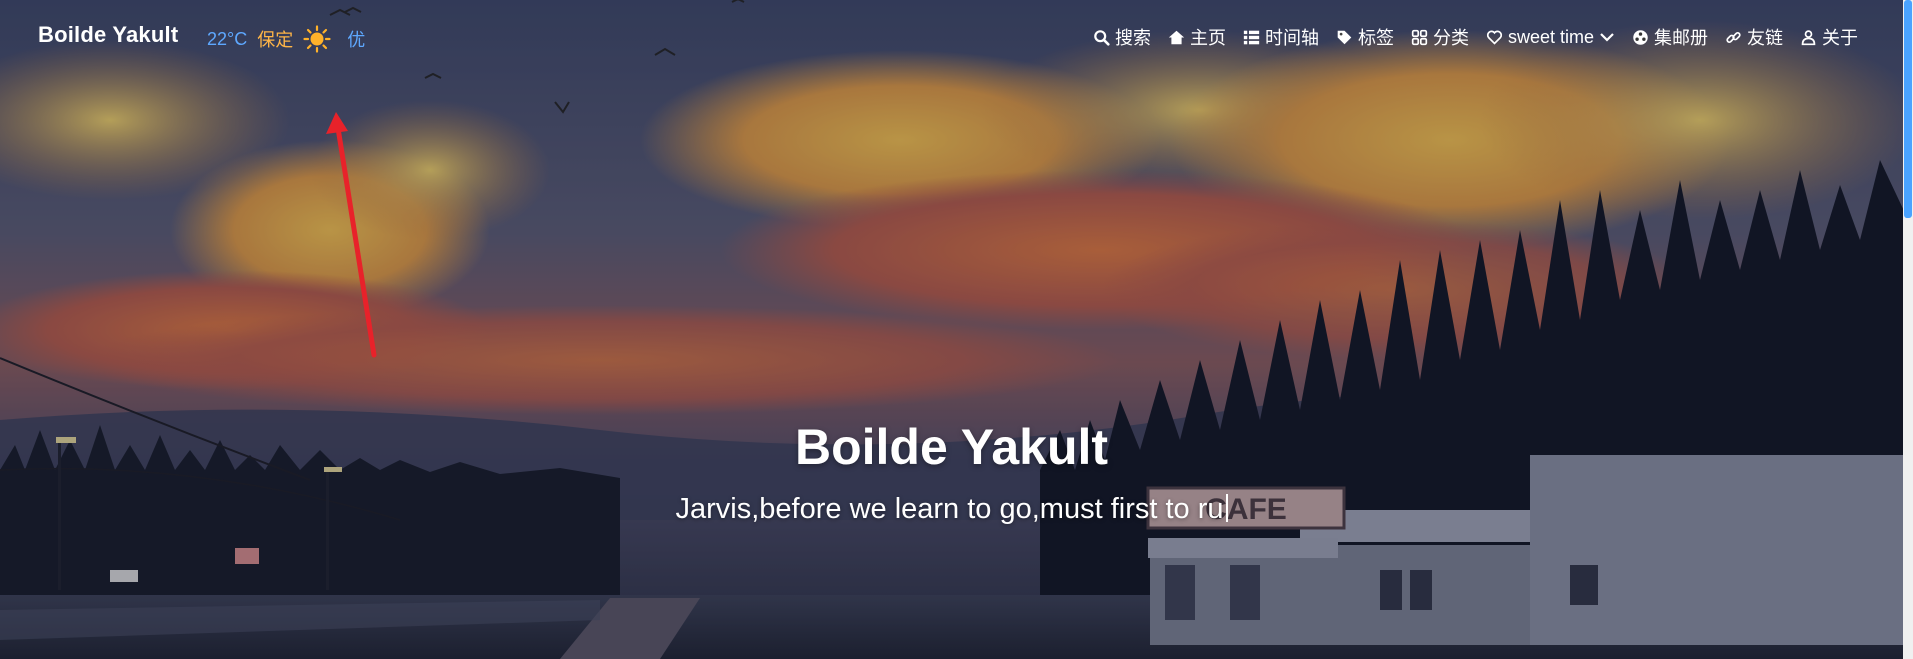  I want to click on menu-item-label: 主页, so click(1207, 38).